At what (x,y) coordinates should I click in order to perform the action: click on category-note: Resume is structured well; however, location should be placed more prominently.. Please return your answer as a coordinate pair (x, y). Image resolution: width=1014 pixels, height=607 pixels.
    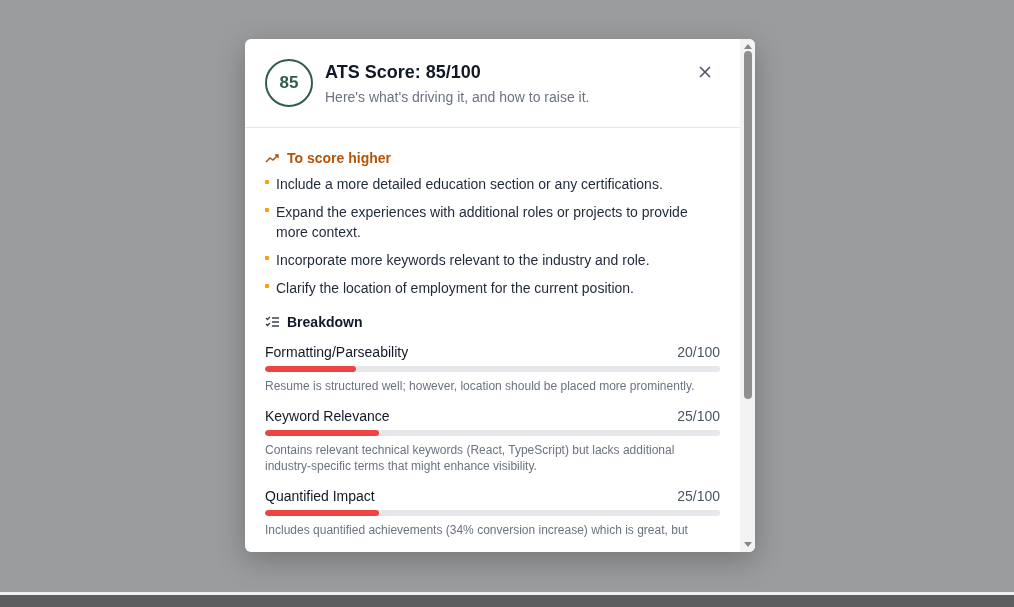
    Looking at the image, I should click on (480, 386).